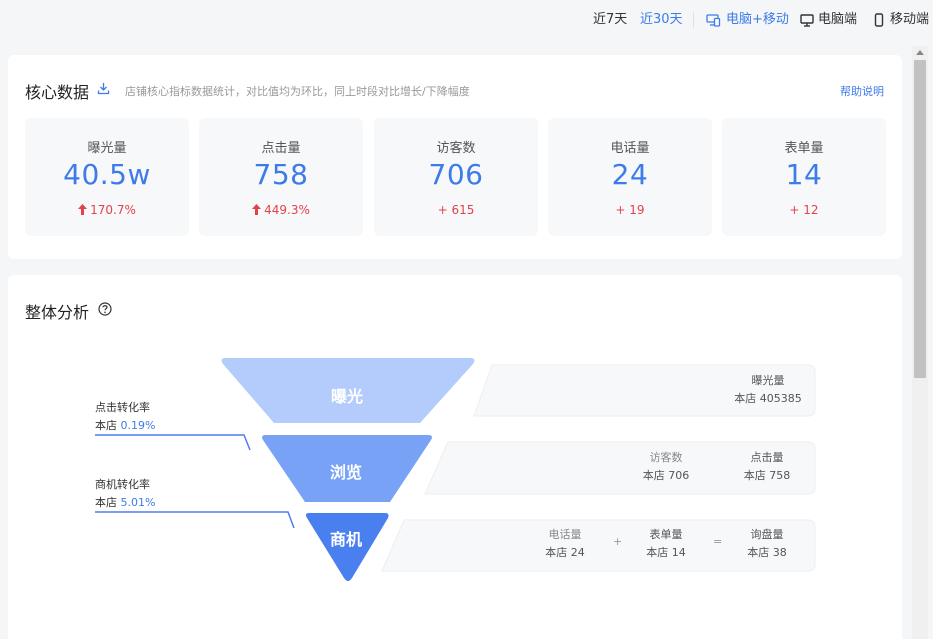  What do you see at coordinates (804, 174) in the screenshot?
I see `metric-value: 14` at bounding box center [804, 174].